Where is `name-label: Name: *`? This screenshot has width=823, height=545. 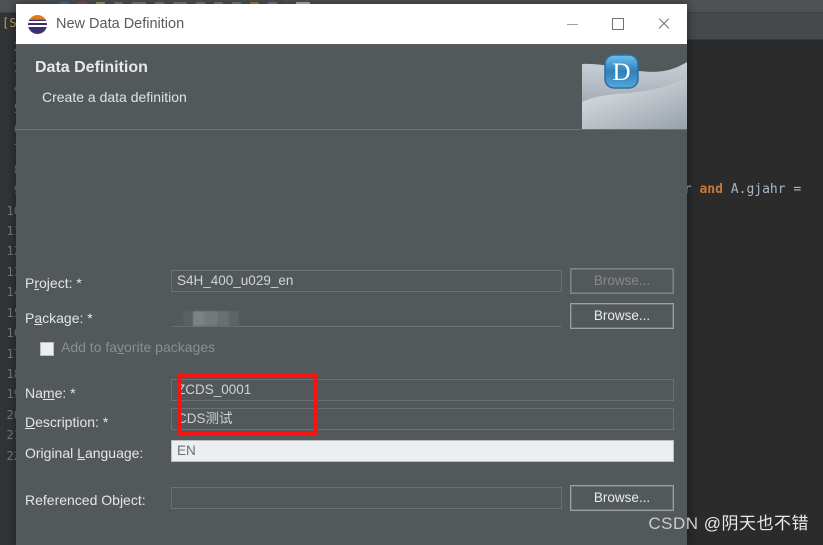 name-label: Name: * is located at coordinates (50, 393).